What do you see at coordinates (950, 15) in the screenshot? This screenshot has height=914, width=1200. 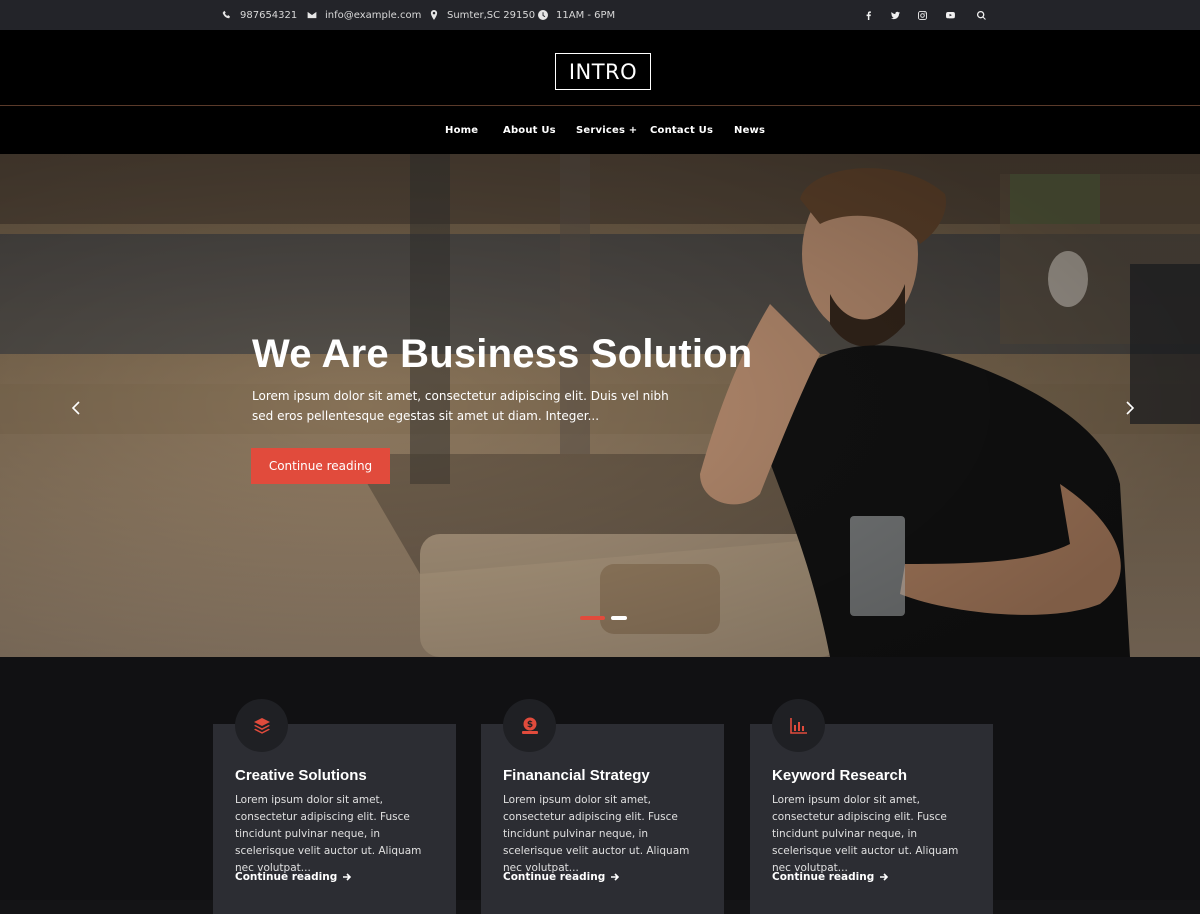 I see `youtube-icon` at bounding box center [950, 15].